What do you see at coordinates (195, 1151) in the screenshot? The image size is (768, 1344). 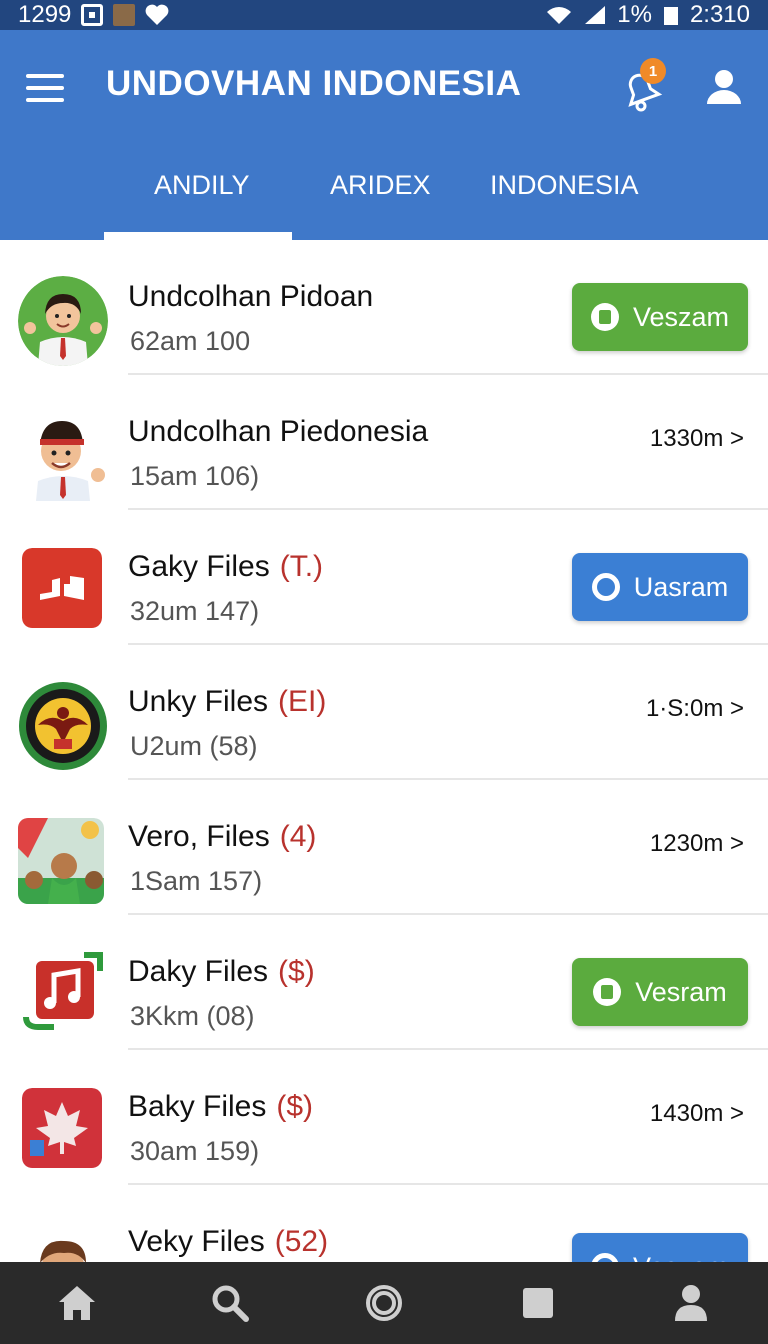 I see `item-subtitle: 30am 159)` at bounding box center [195, 1151].